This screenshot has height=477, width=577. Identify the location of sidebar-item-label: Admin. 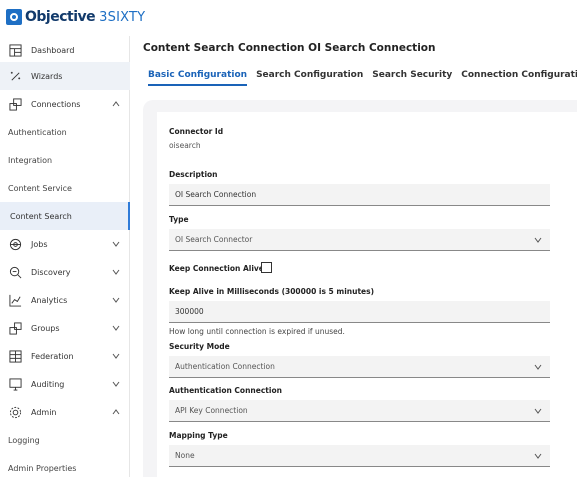
(44, 412).